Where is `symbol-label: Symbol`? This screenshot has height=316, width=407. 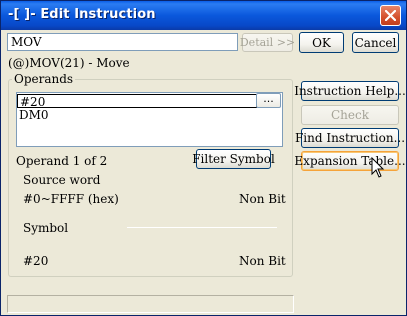
symbol-label: Symbol is located at coordinates (46, 228).